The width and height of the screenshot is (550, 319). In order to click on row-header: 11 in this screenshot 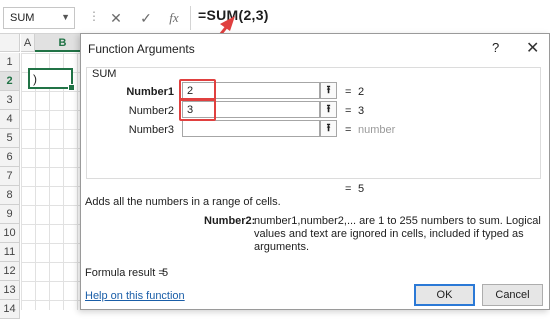, I will do `click(10, 252)`.